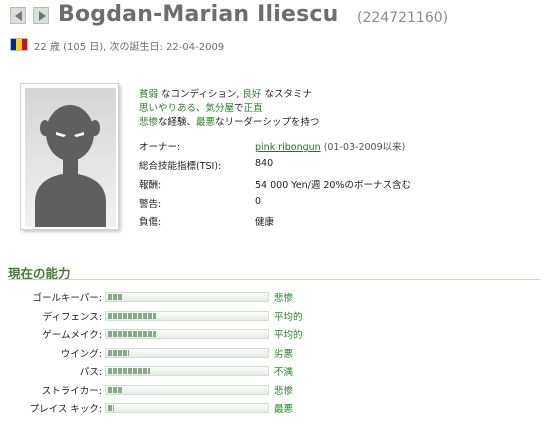  Describe the element at coordinates (168, 108) in the screenshot. I see `trait-level: 思いやりある` at that location.